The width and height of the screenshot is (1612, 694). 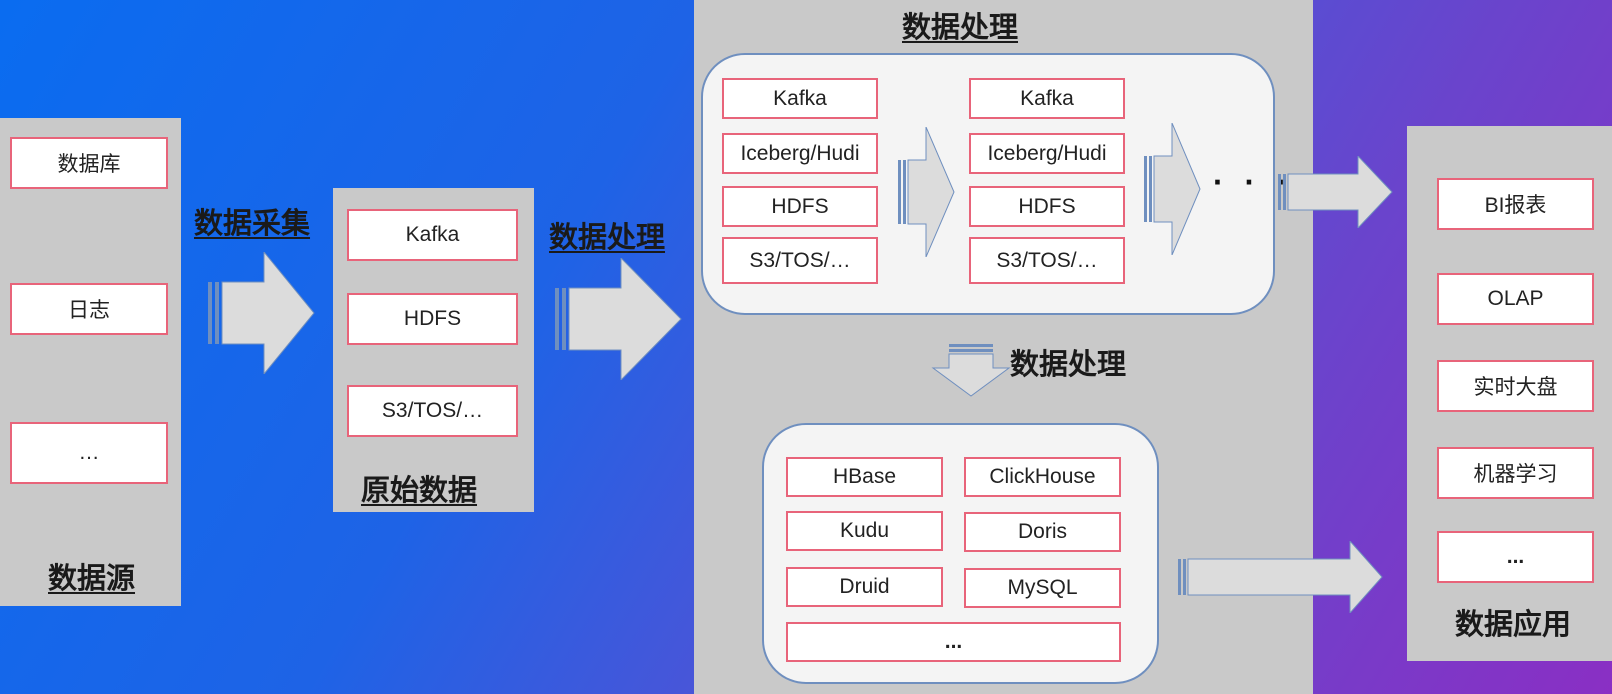 What do you see at coordinates (1515, 386) in the screenshot?
I see `app-realtime-dashboard: 实时大盘` at bounding box center [1515, 386].